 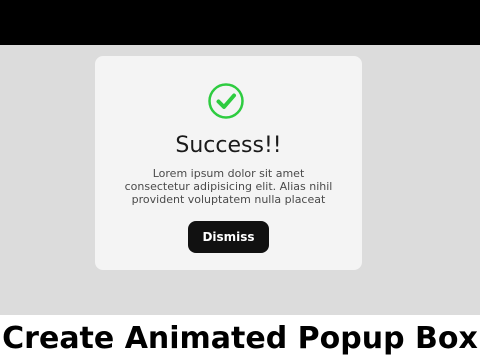 What do you see at coordinates (228, 145) in the screenshot?
I see `popup-title: Success!!` at bounding box center [228, 145].